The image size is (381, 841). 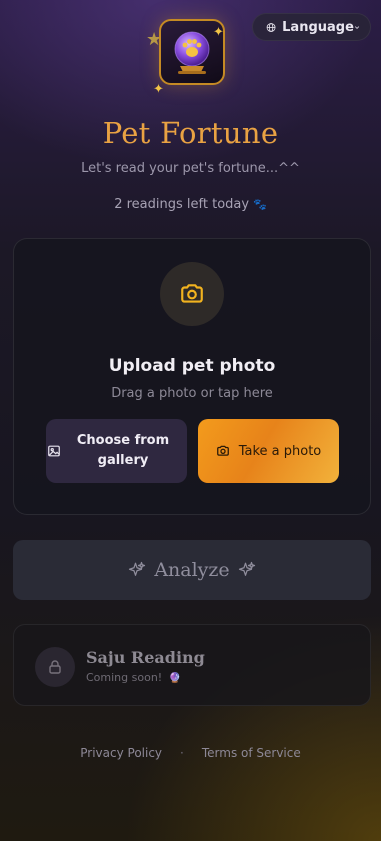 What do you see at coordinates (124, 677) in the screenshot?
I see `saju-subtitle-text: Coming soon!` at bounding box center [124, 677].